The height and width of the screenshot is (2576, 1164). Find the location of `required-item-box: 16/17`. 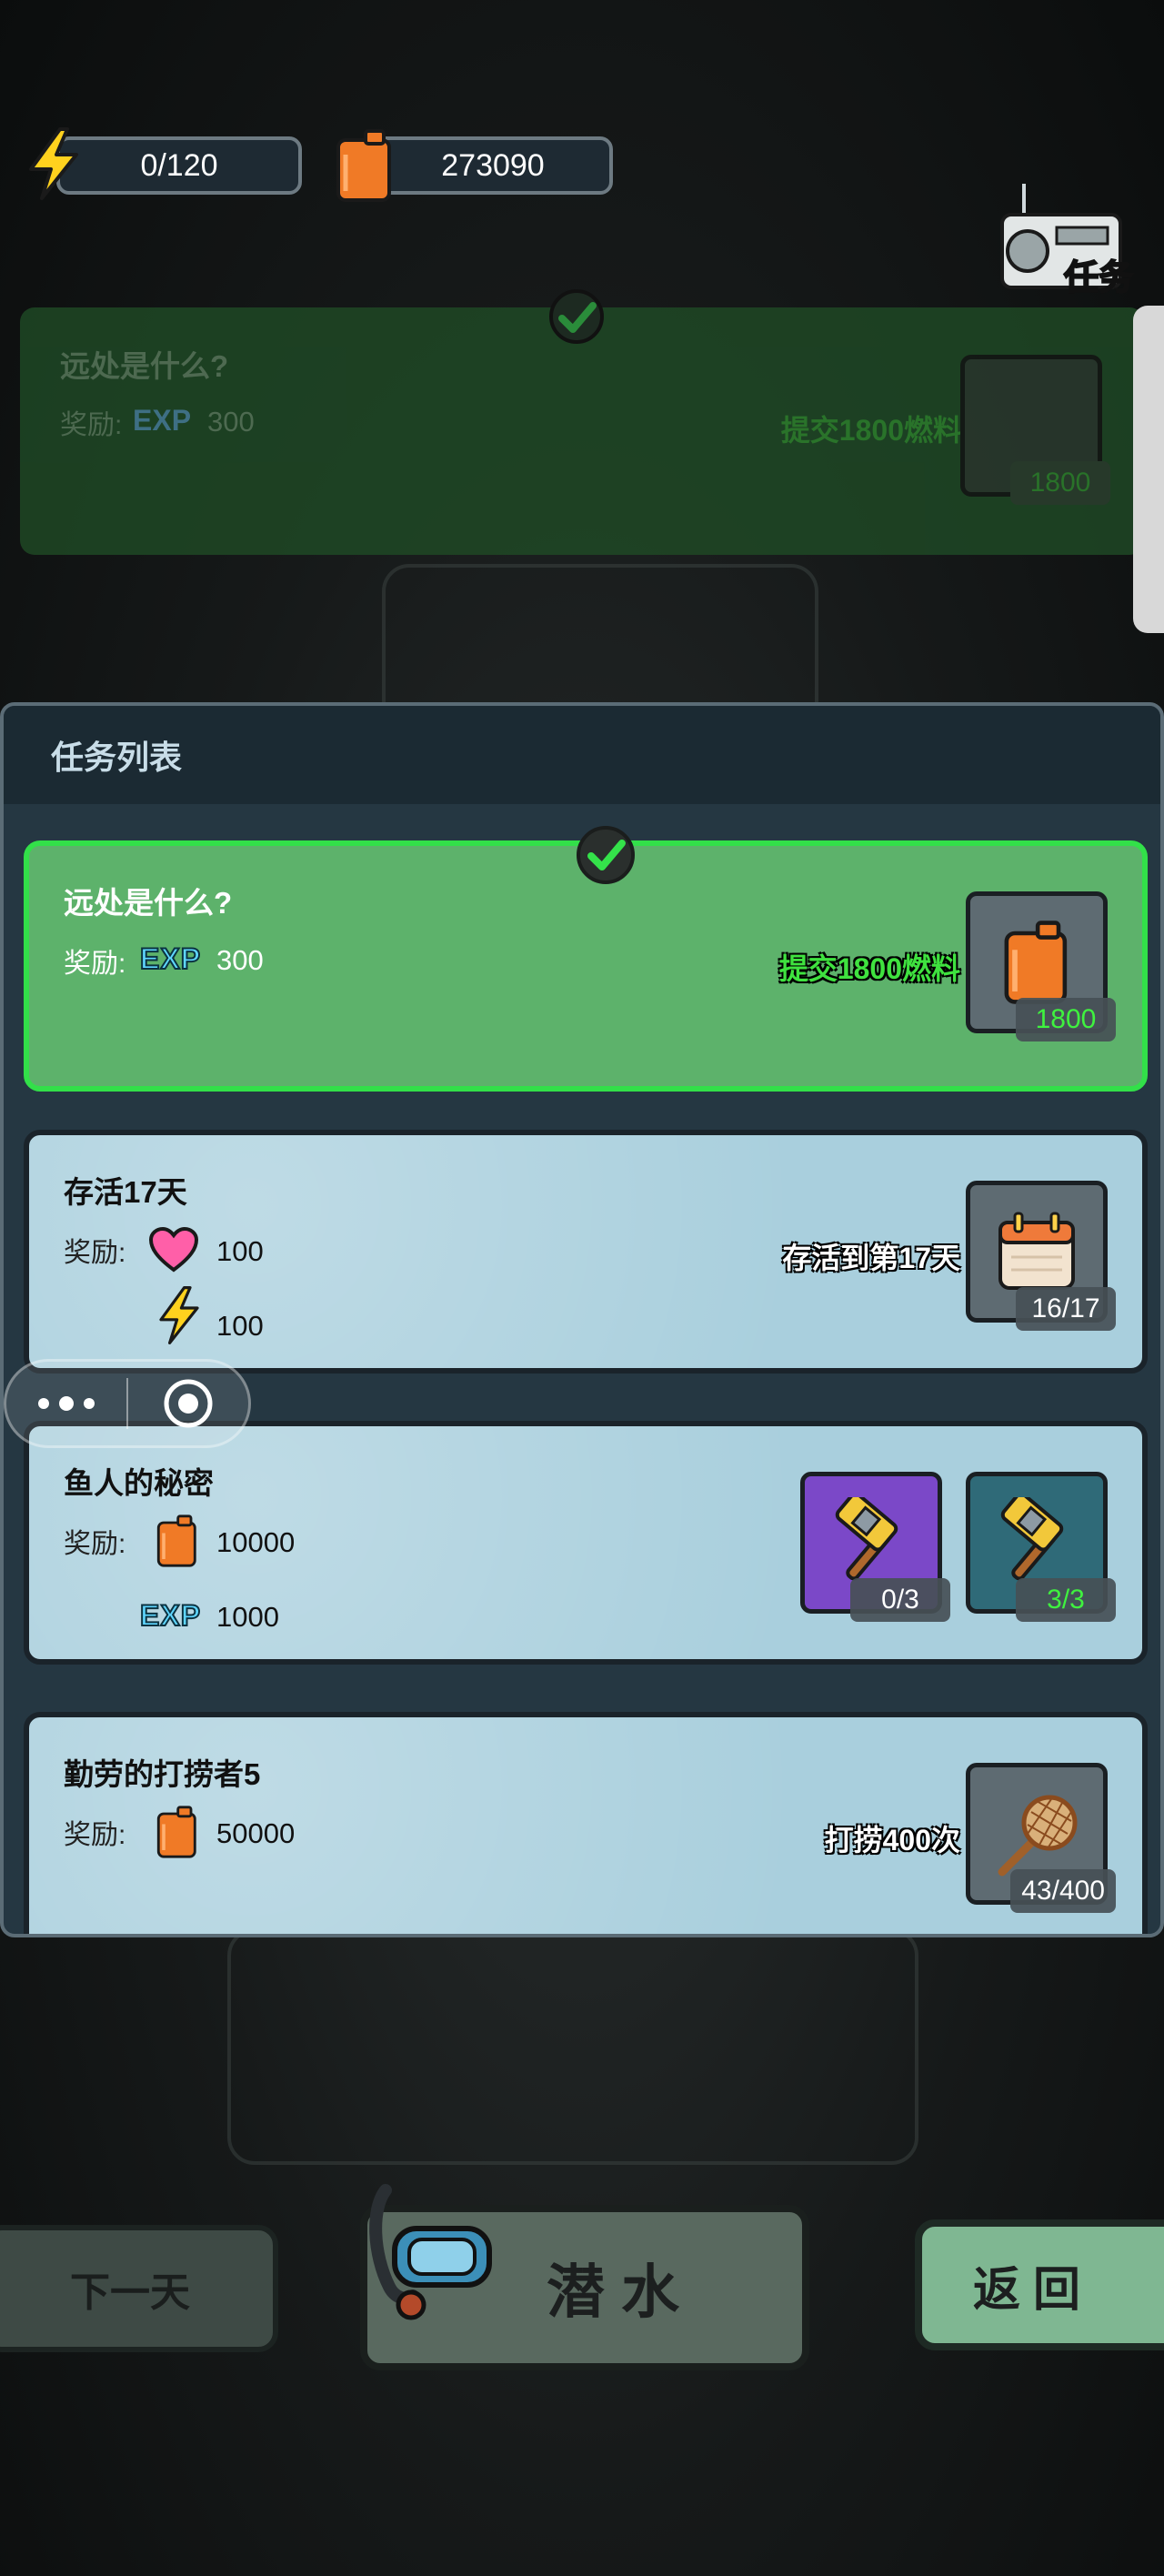

required-item-box: 16/17 is located at coordinates (1041, 1256).